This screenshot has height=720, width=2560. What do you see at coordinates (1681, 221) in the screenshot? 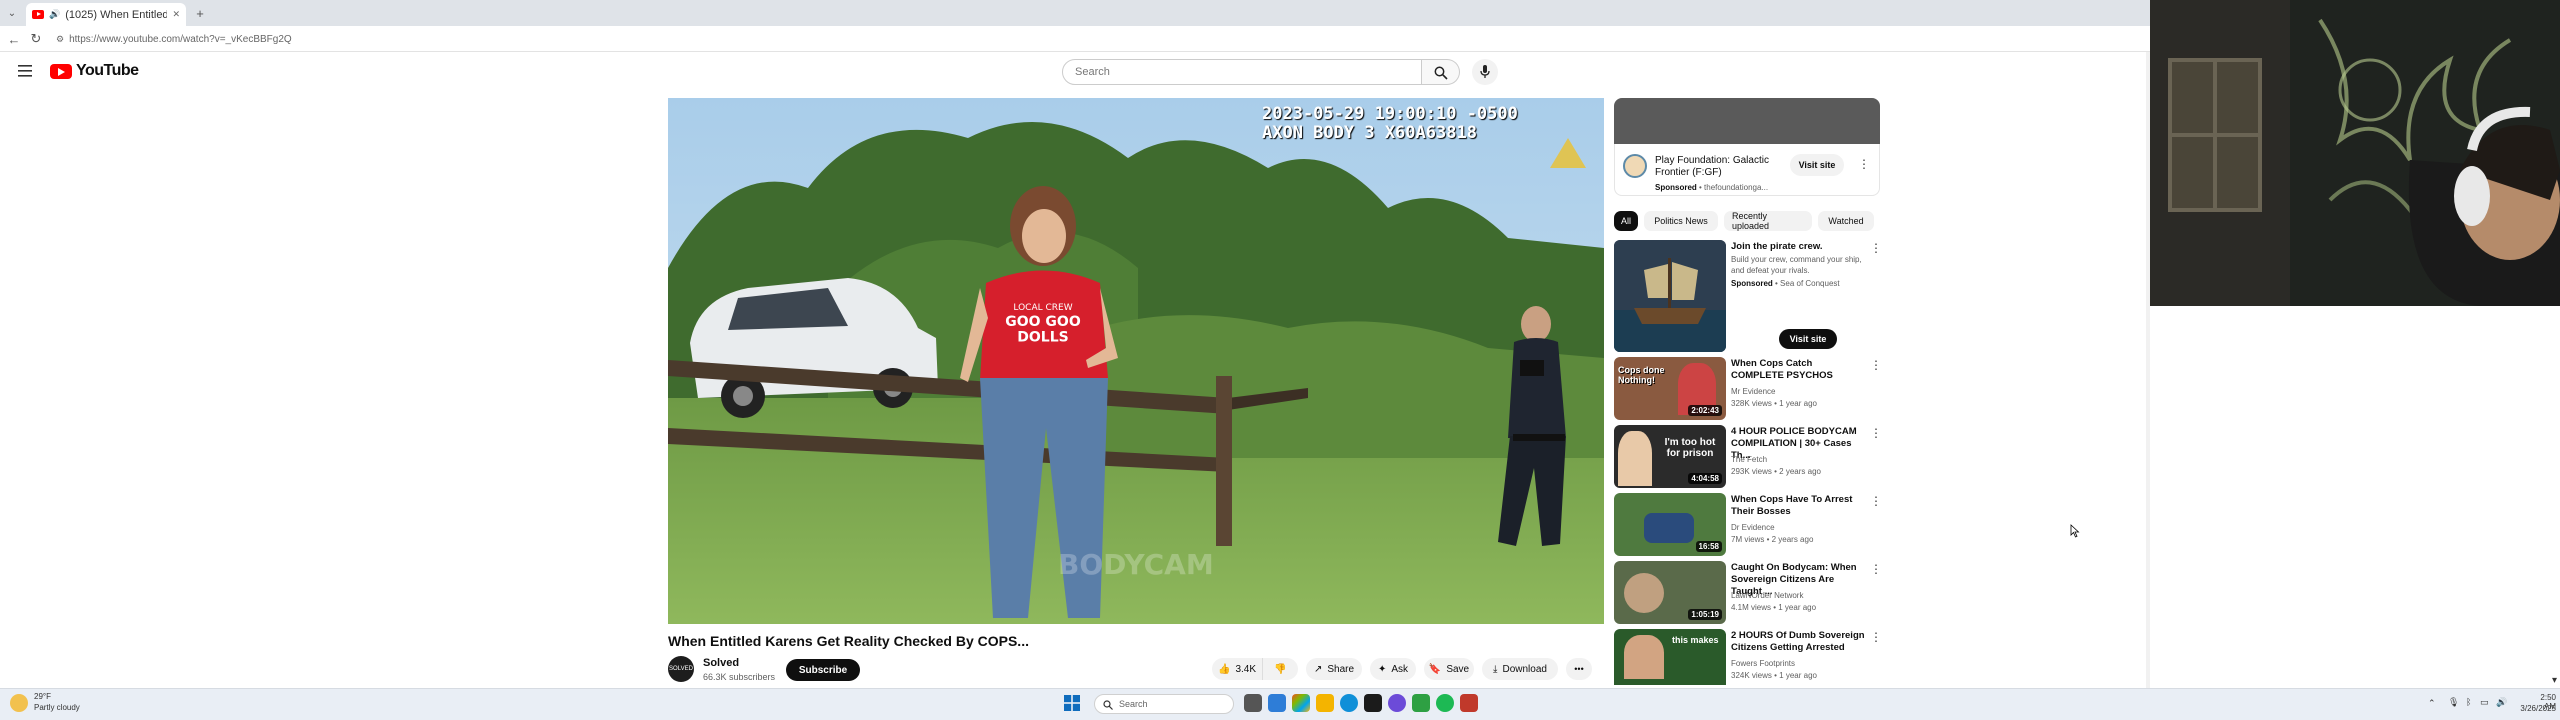
I see `chip-politics-news: Politics News` at bounding box center [1681, 221].